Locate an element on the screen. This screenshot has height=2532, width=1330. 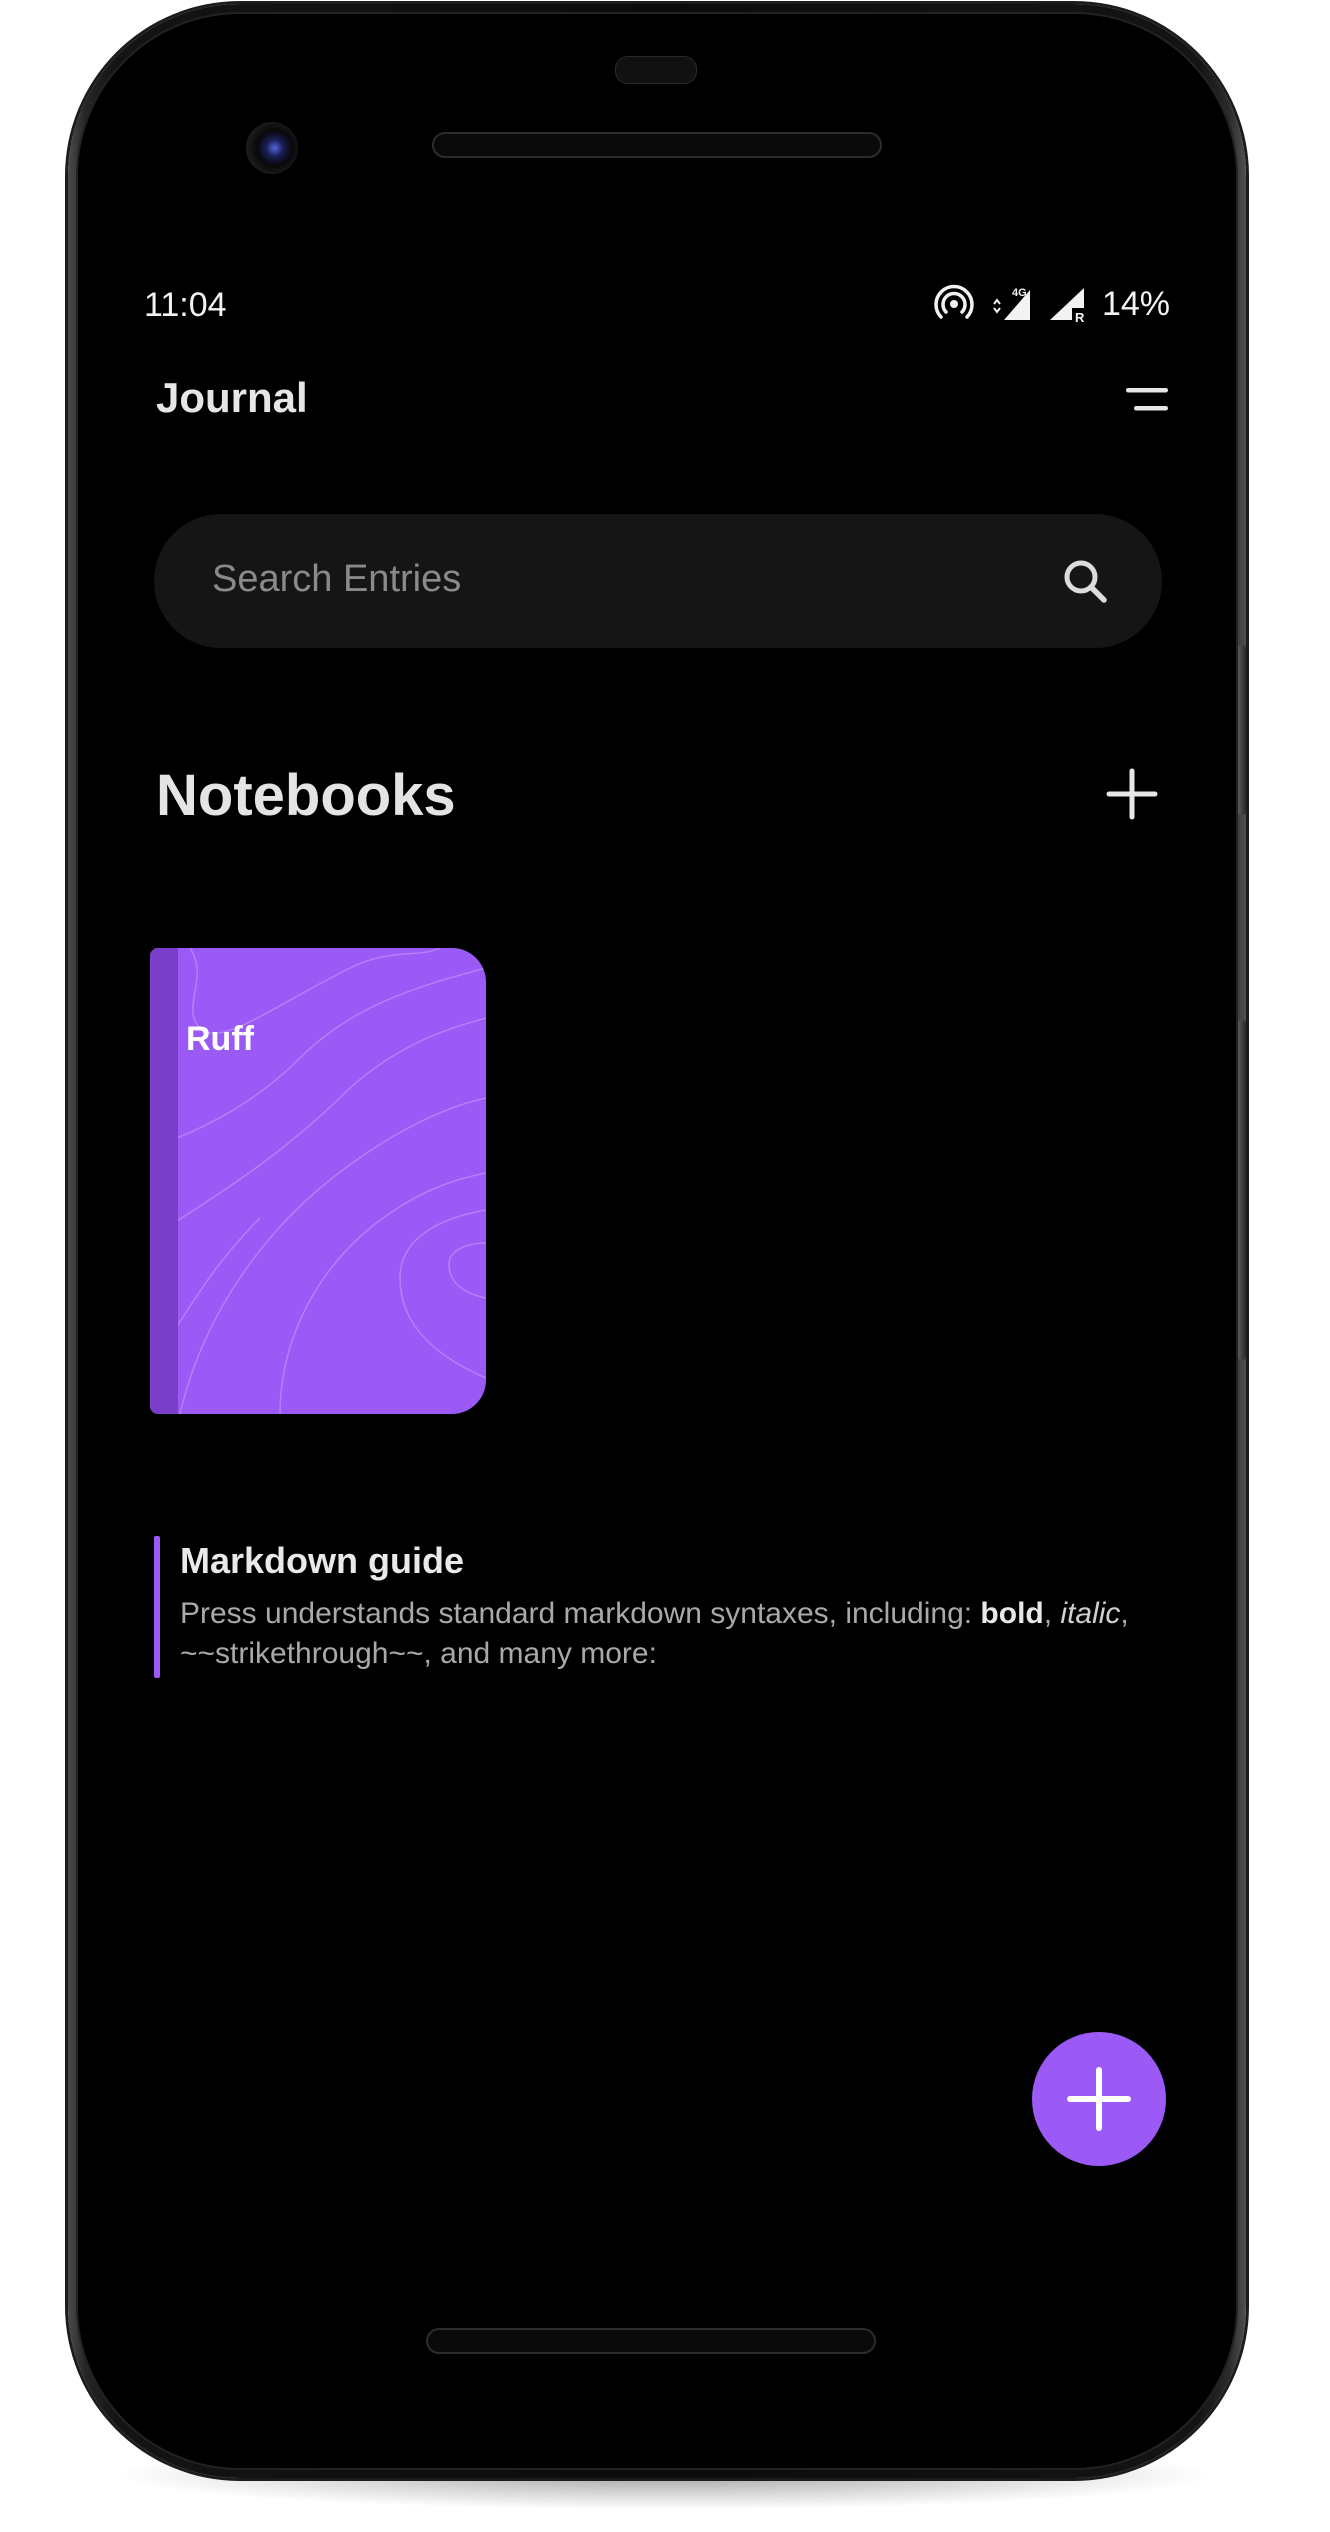
cellular-signal-4g-icon: 4G is located at coordinates (1011, 303).